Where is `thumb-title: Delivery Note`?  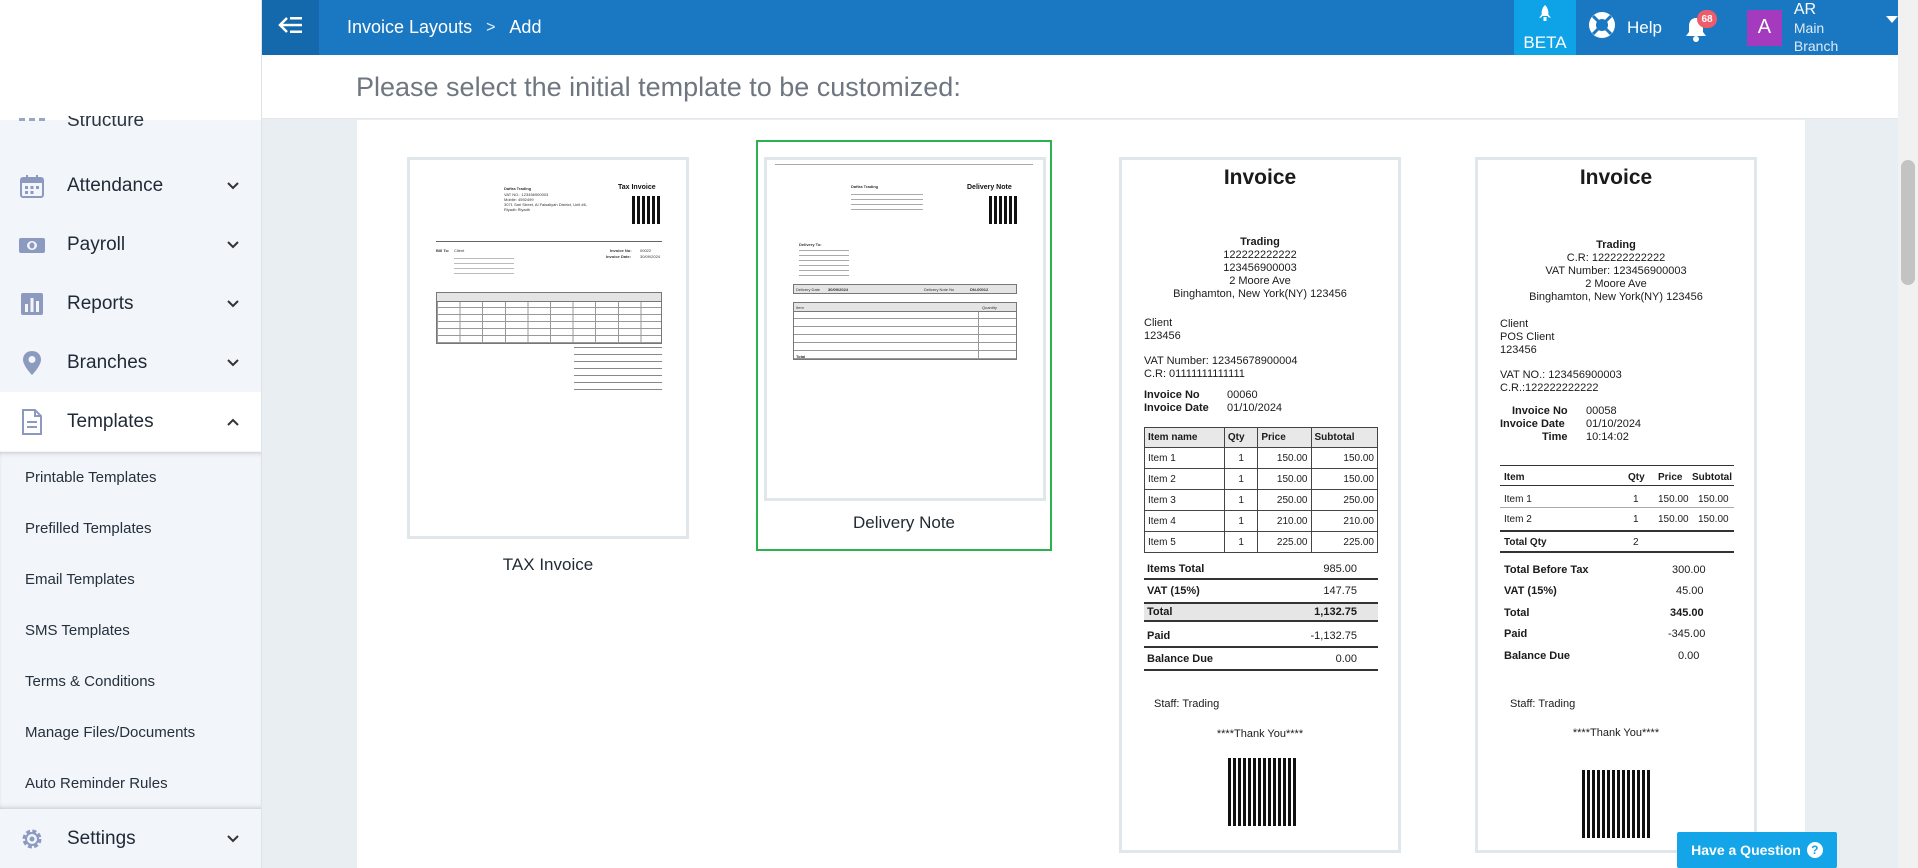 thumb-title: Delivery Note is located at coordinates (989, 187).